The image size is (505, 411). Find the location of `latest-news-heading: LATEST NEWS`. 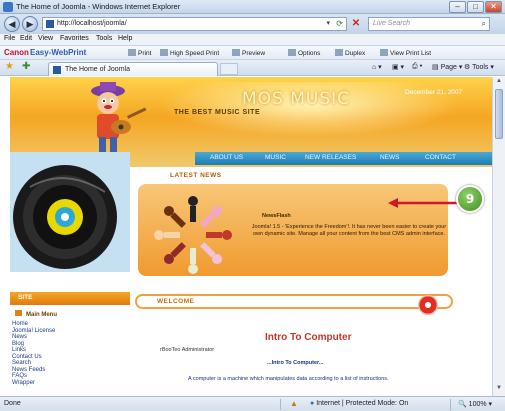

latest-news-heading: LATEST NEWS is located at coordinates (196, 175).